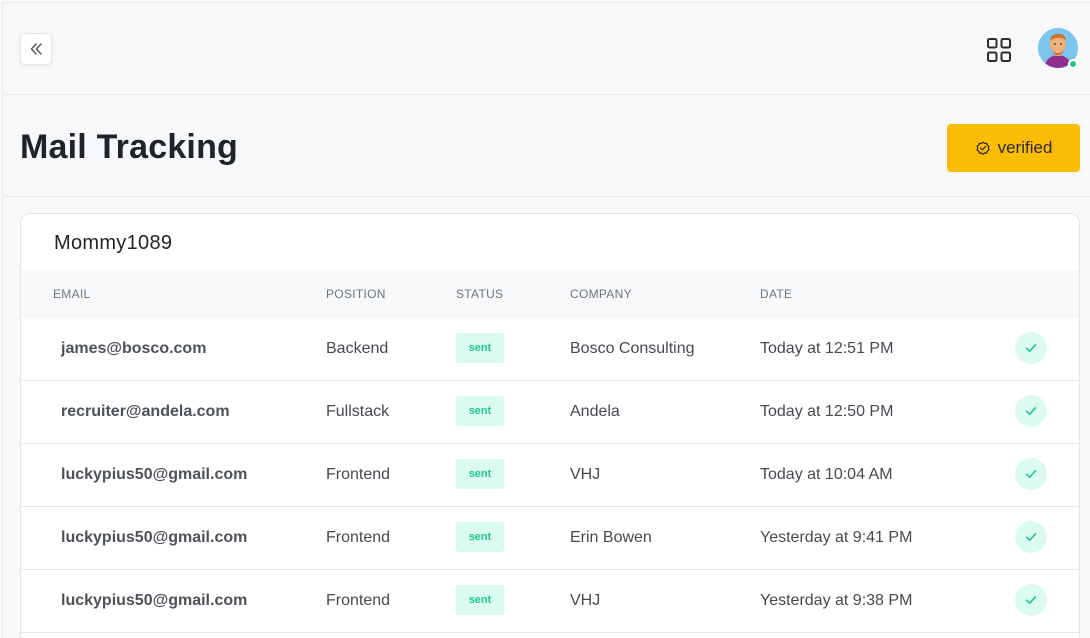  What do you see at coordinates (356, 294) in the screenshot?
I see `column-header-position: POSITION` at bounding box center [356, 294].